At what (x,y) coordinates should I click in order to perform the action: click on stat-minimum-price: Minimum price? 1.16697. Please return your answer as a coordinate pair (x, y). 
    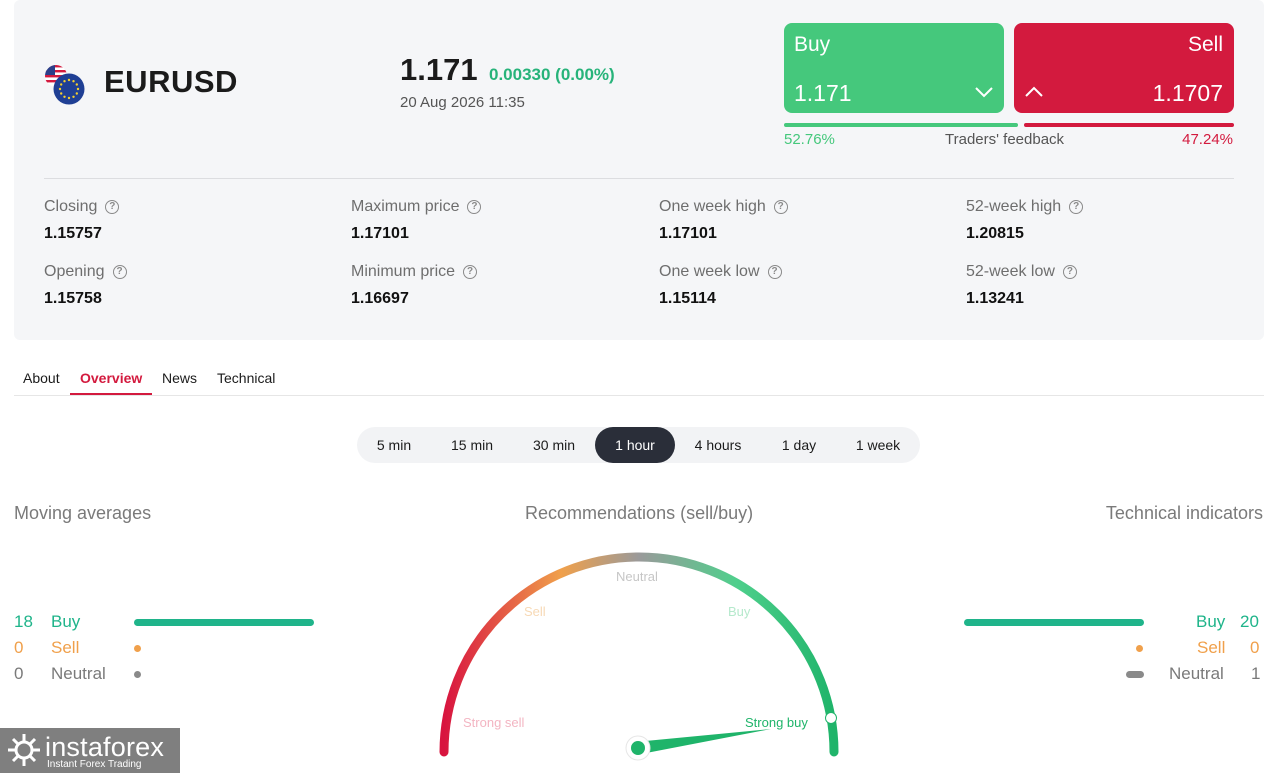
    Looking at the image, I should click on (414, 285).